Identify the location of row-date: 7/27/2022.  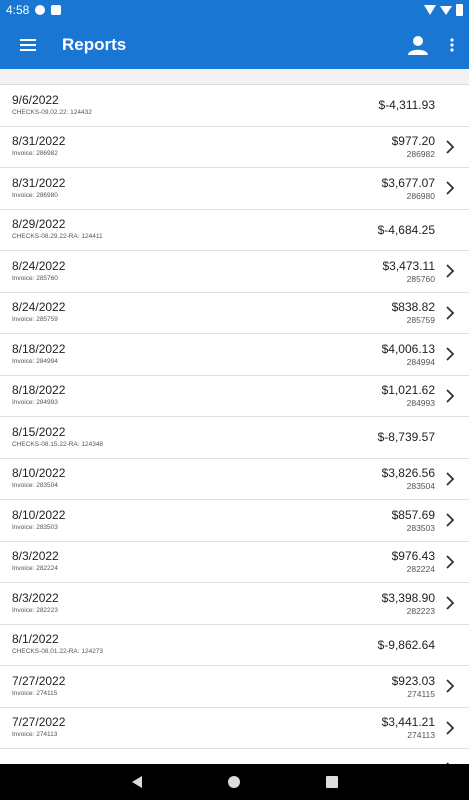
(39, 680).